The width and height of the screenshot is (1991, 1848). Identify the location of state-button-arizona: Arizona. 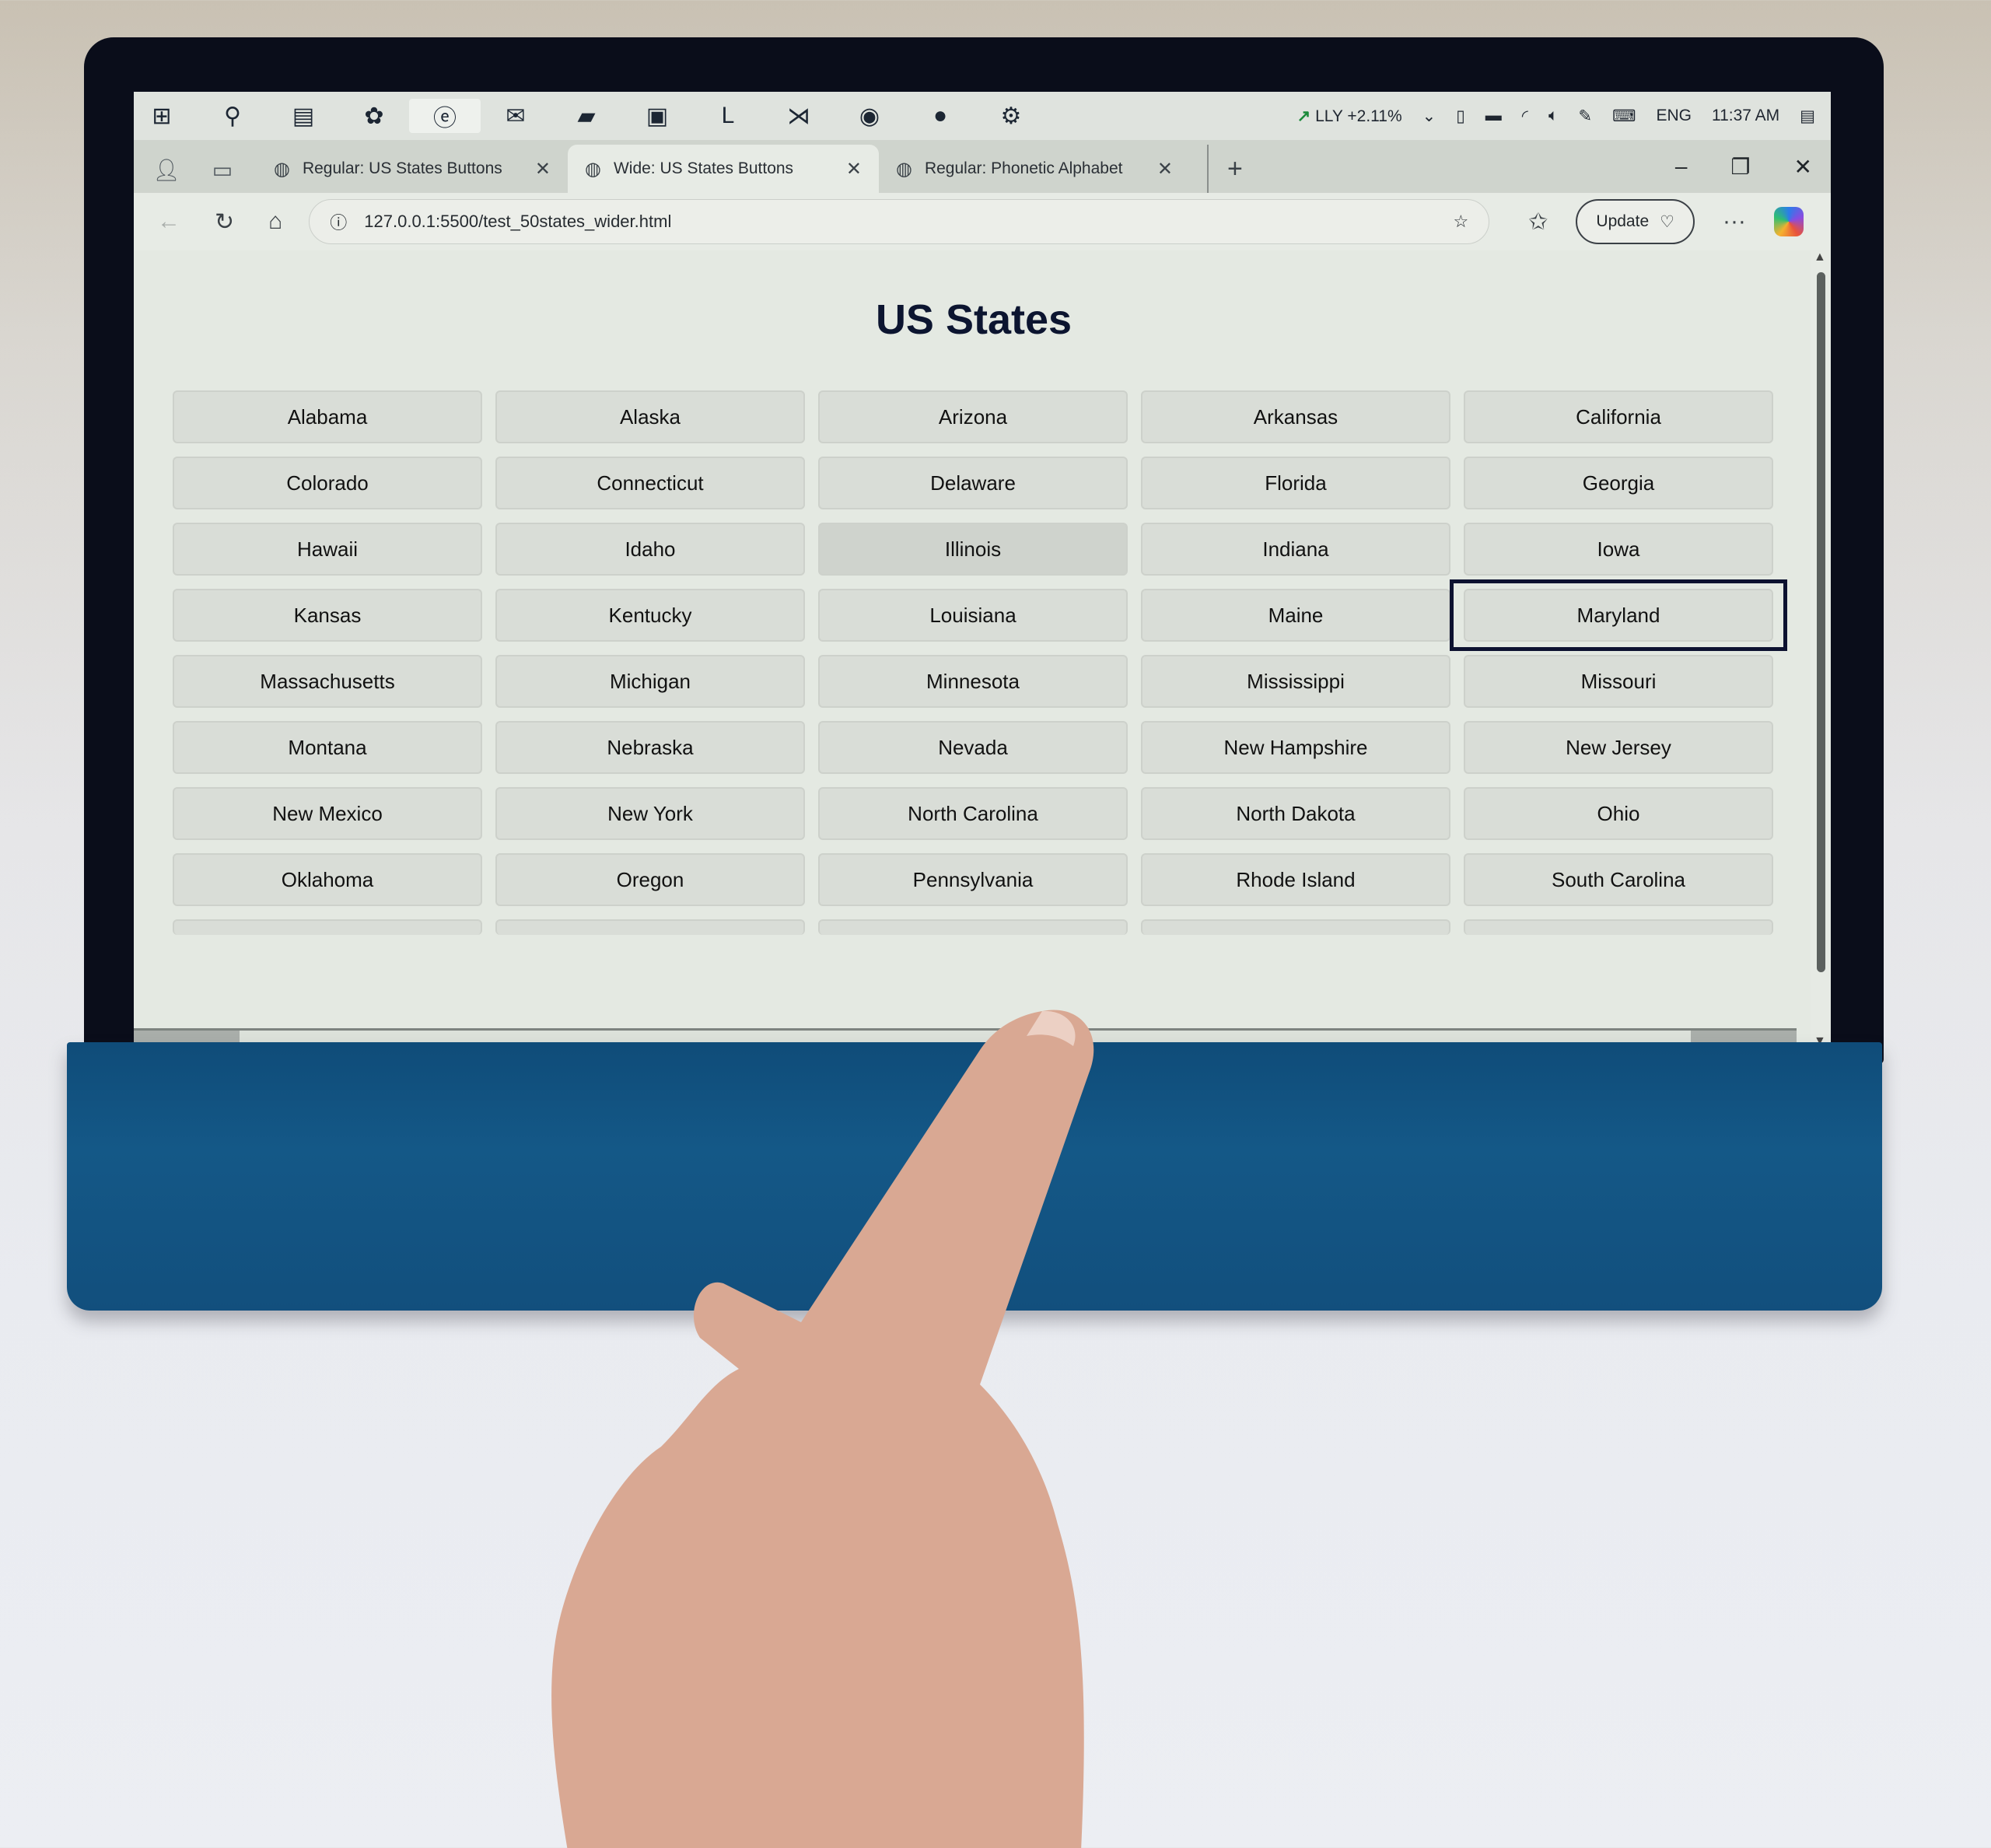
(973, 416).